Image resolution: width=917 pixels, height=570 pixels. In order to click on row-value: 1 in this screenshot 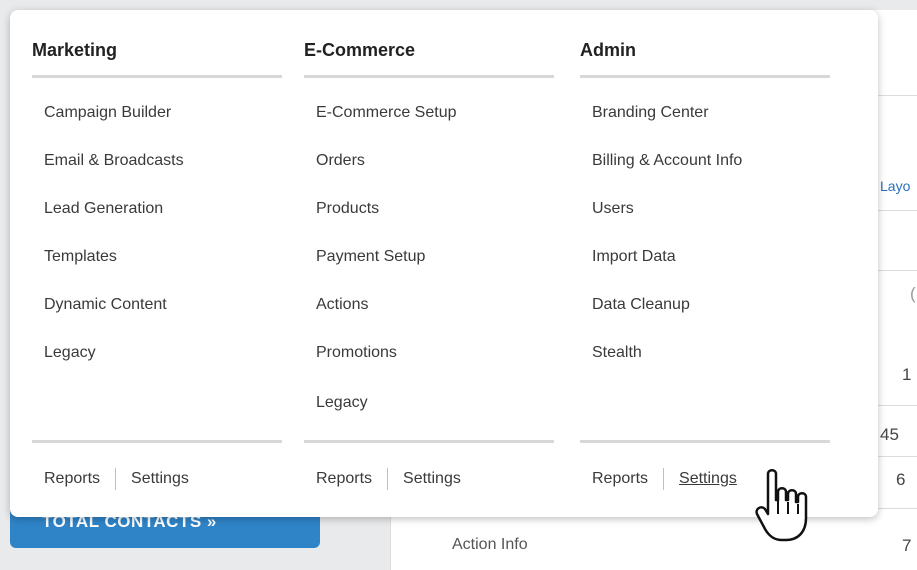, I will do `click(907, 374)`.